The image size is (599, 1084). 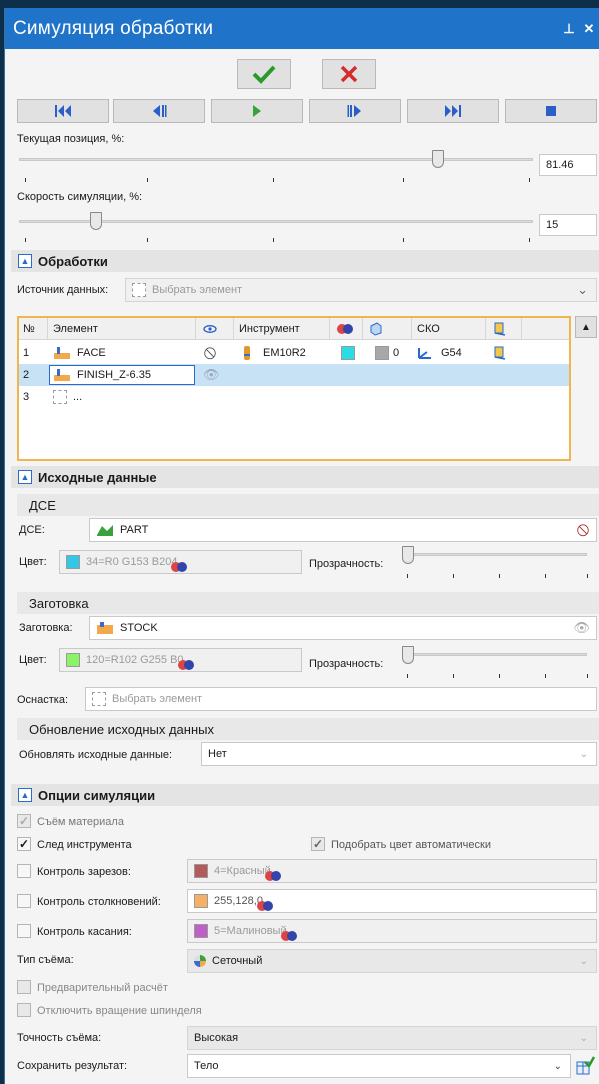 What do you see at coordinates (392, 961) in the screenshot?
I see `removal-type-select: Сеточный ⌄` at bounding box center [392, 961].